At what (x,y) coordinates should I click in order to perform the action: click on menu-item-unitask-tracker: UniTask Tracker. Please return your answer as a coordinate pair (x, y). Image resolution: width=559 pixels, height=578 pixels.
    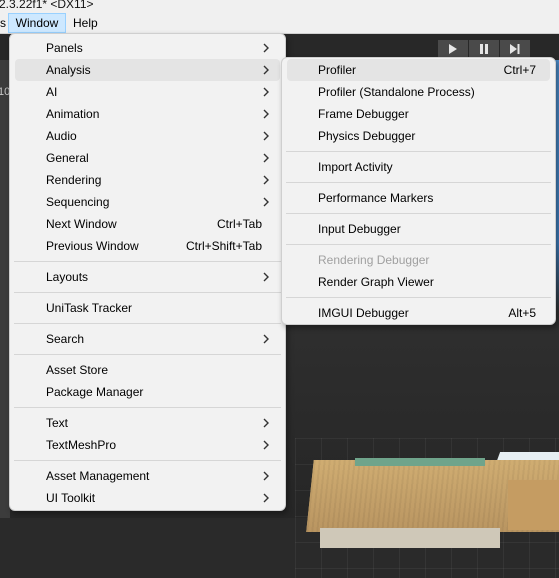
    Looking at the image, I should click on (147, 308).